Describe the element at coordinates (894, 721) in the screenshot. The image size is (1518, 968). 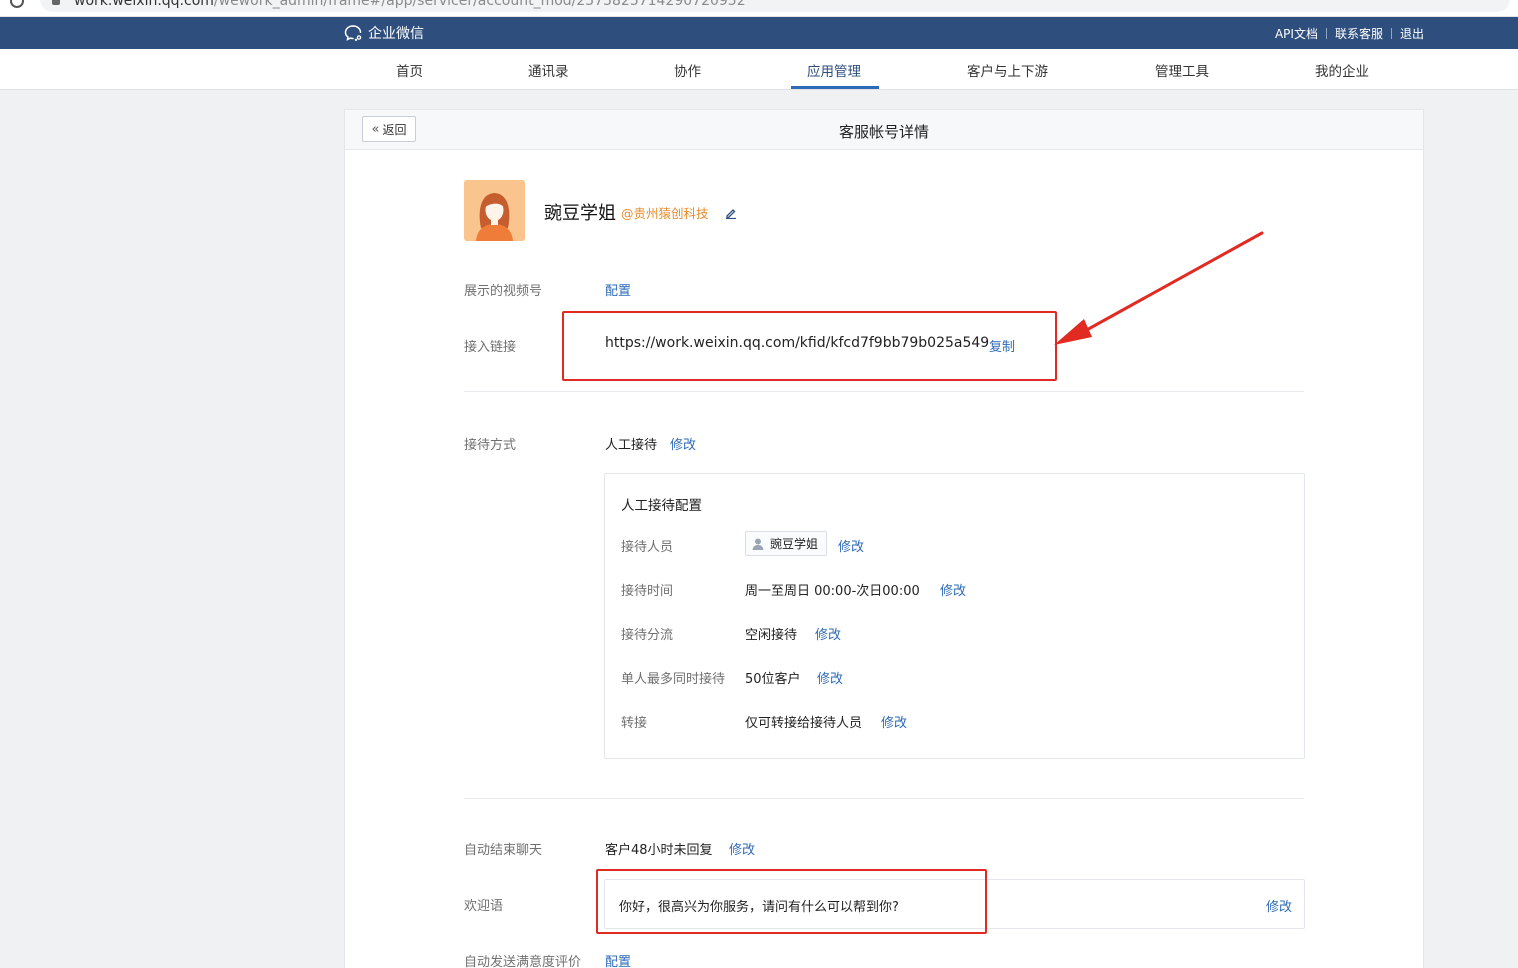
I see `transfer-edit-link: 修改` at that location.